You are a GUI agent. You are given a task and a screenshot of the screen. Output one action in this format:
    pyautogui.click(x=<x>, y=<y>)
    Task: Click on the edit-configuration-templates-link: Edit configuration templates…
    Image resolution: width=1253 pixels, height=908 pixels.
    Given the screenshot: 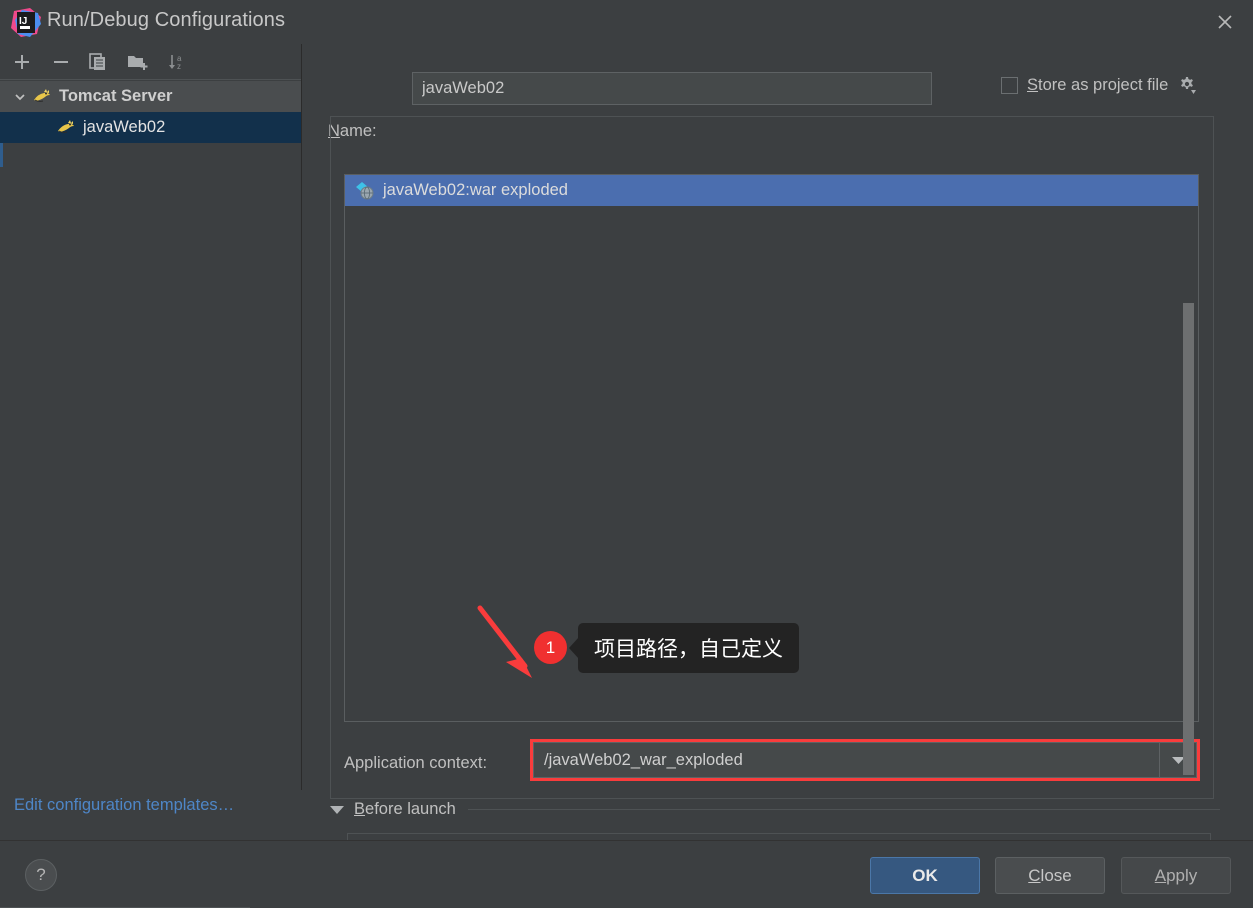 What is the action you would take?
    pyautogui.click(x=124, y=805)
    